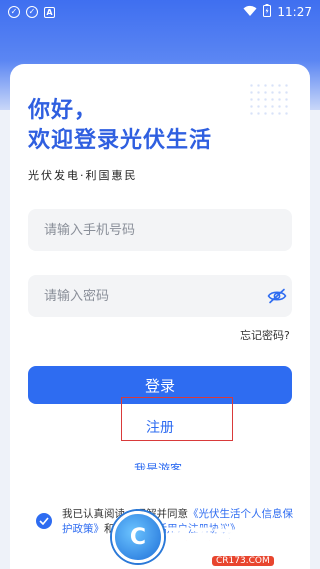  What do you see at coordinates (265, 335) in the screenshot?
I see `forgot-password-link: 忘记密码?` at bounding box center [265, 335].